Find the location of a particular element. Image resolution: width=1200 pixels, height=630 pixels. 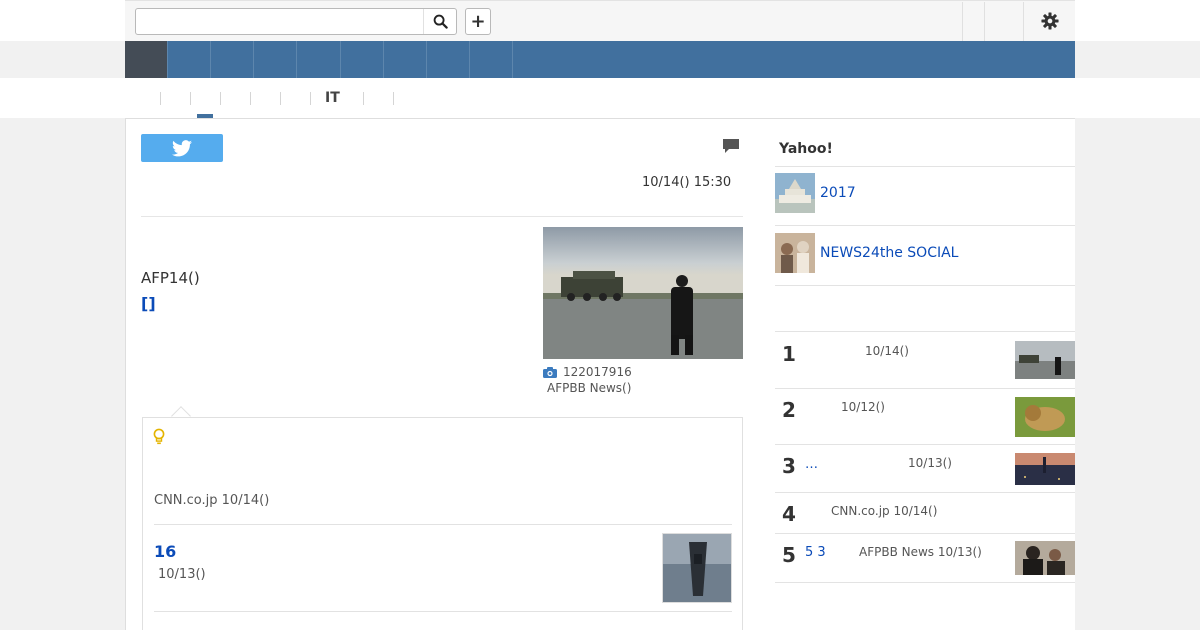

ranking-title: 5 3 is located at coordinates (815, 552).